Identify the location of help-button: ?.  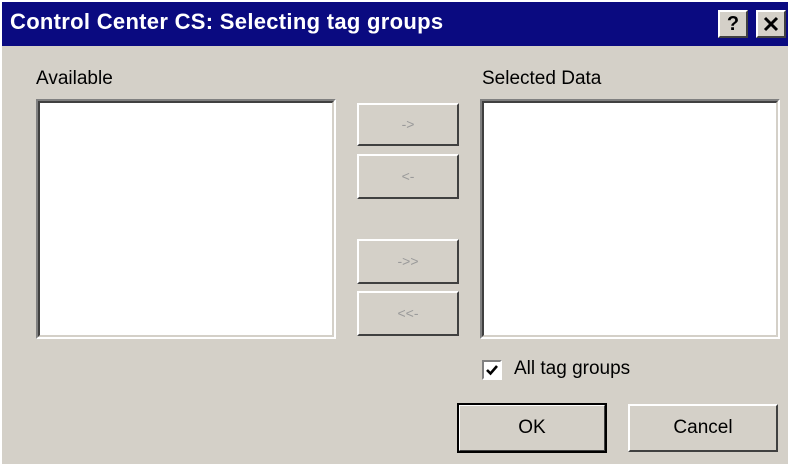
(733, 24).